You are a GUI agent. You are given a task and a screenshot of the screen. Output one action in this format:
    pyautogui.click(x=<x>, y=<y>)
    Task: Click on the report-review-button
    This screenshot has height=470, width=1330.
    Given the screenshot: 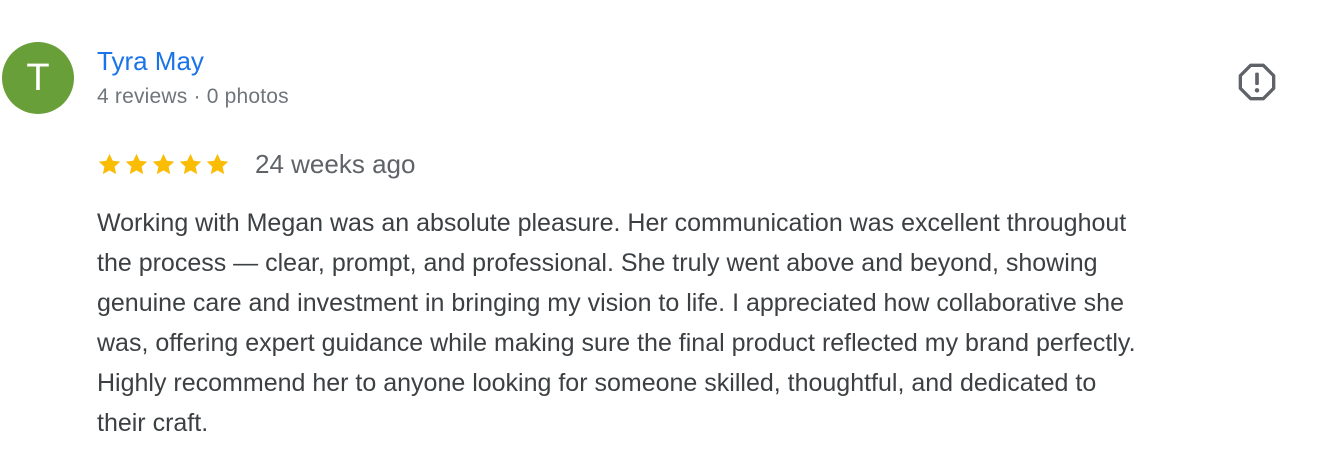 What is the action you would take?
    pyautogui.click(x=1257, y=82)
    